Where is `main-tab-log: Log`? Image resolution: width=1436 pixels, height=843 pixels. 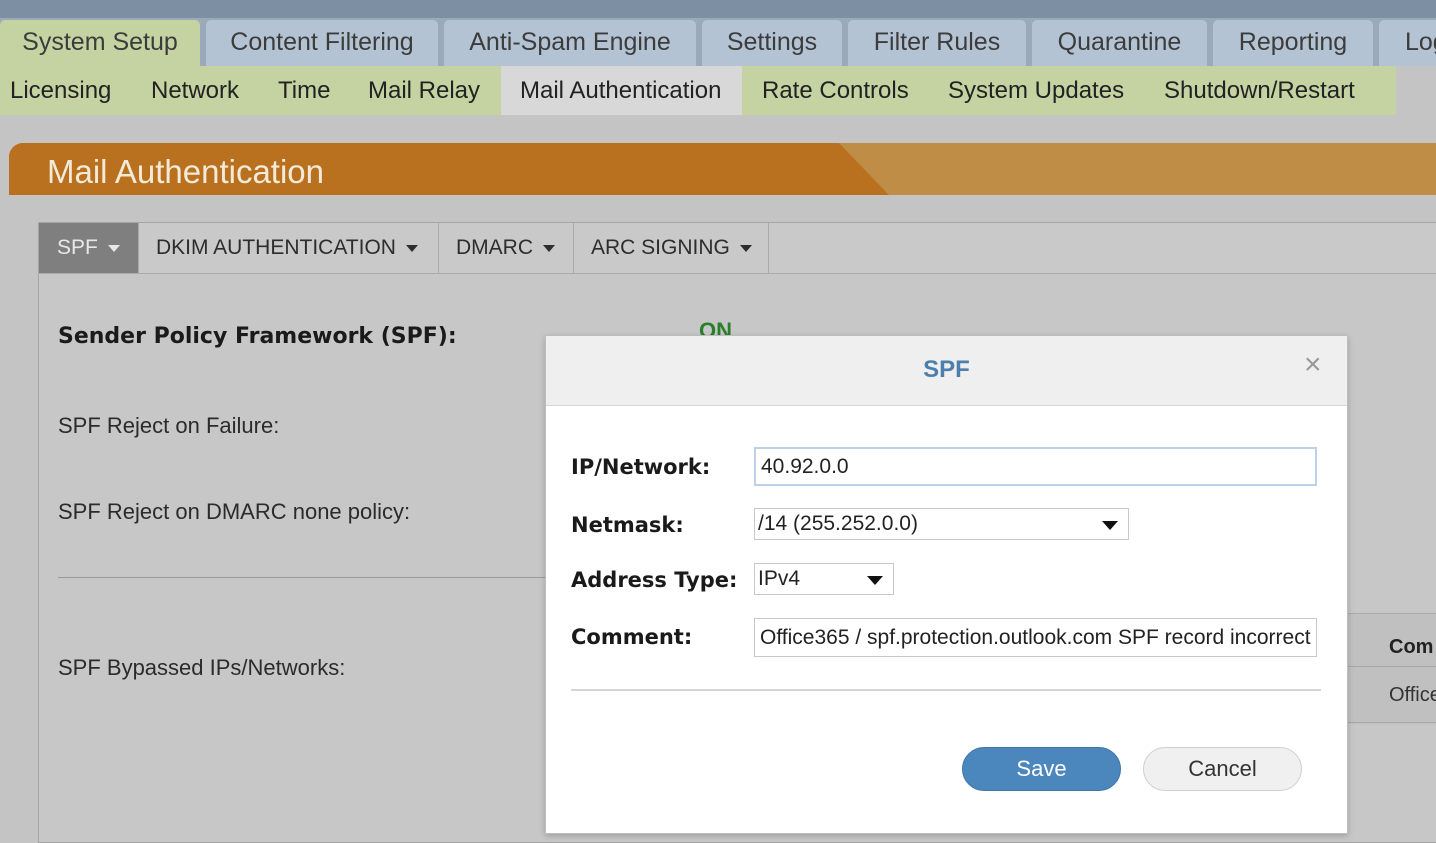
main-tab-log: Log is located at coordinates (1407, 43).